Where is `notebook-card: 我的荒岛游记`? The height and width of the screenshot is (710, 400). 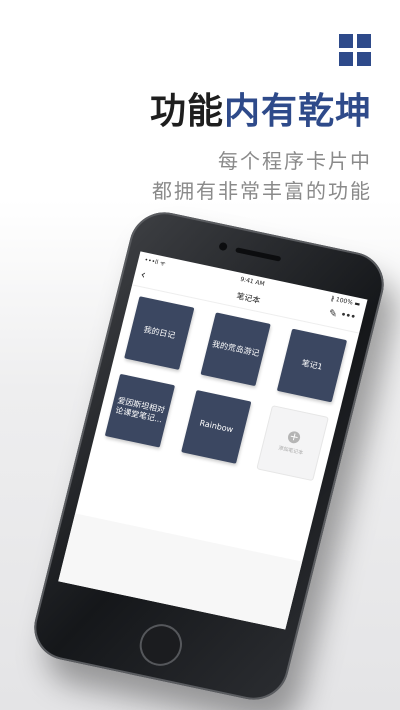 notebook-card: 我的荒岛游记 is located at coordinates (235, 349).